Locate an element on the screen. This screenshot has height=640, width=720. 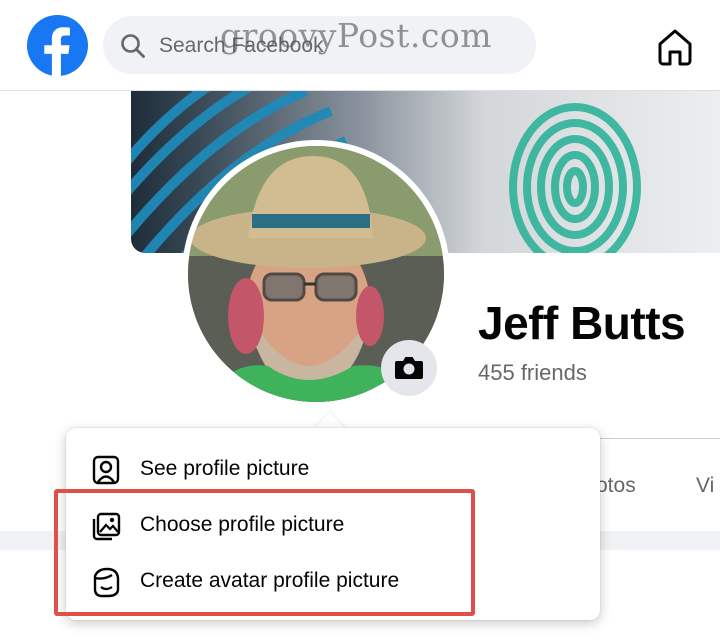
tab-photos: otos is located at coordinates (616, 486).